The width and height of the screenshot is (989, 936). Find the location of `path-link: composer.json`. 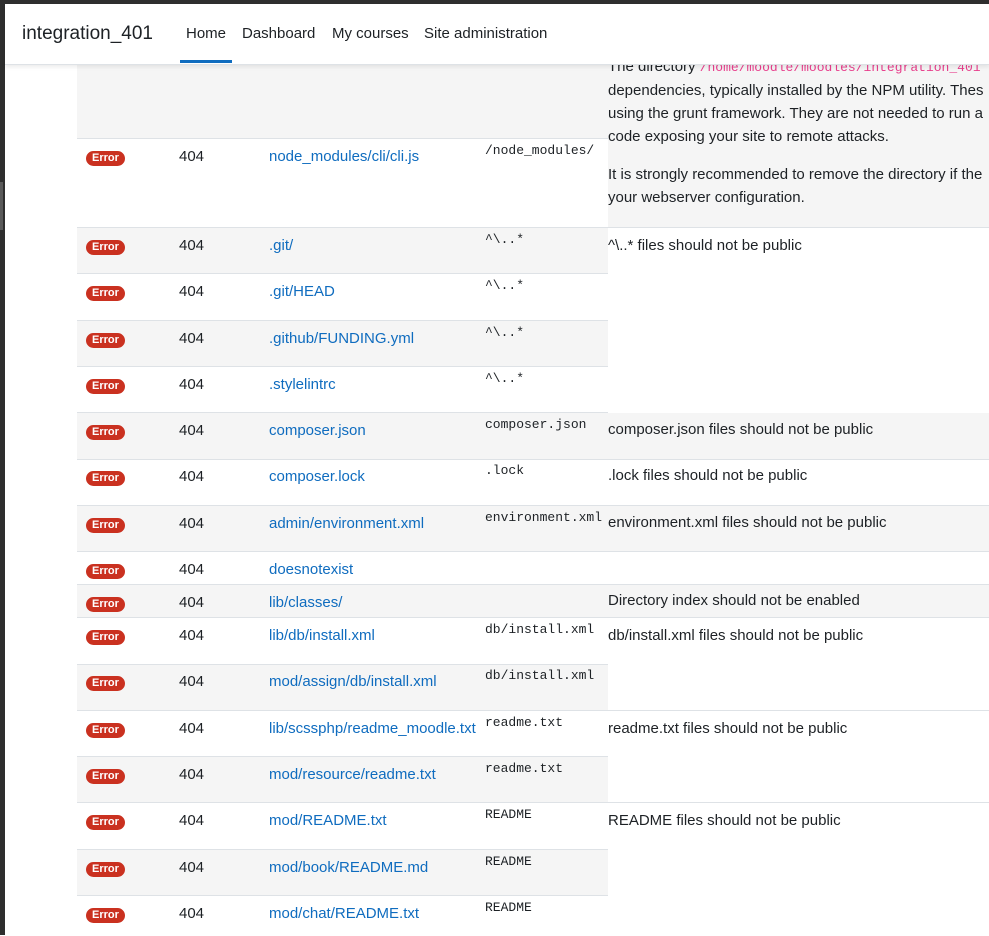

path-link: composer.json is located at coordinates (317, 430).